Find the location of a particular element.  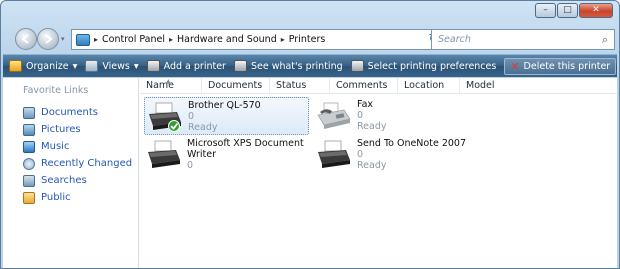

printer-tile-text: Fax 0 Ready is located at coordinates (372, 115).